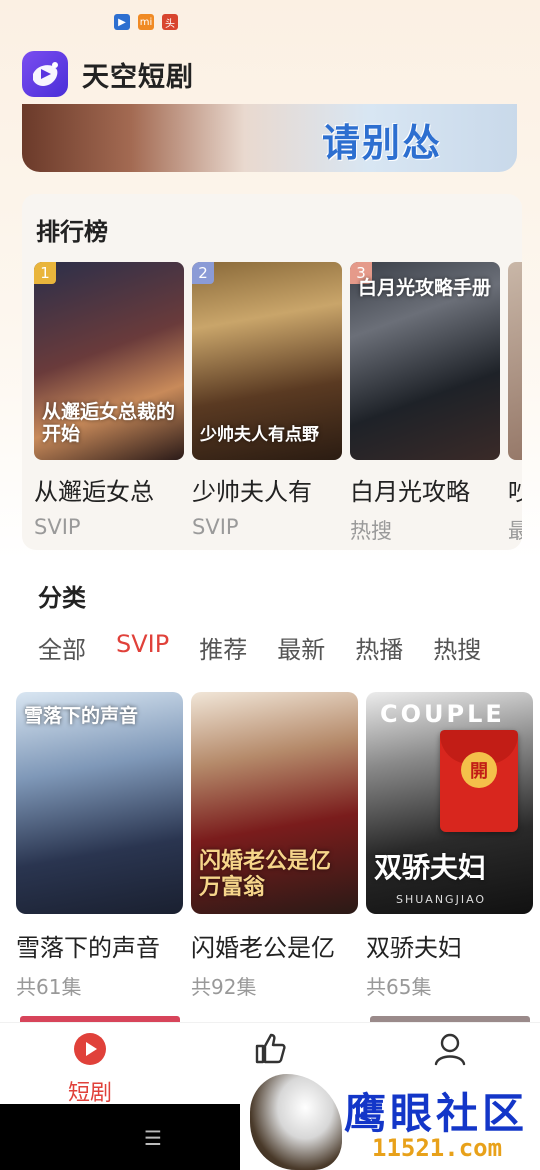 Image resolution: width=540 pixels, height=1170 pixels. What do you see at coordinates (382, 142) in the screenshot?
I see `banner-title: 请别怂` at bounding box center [382, 142].